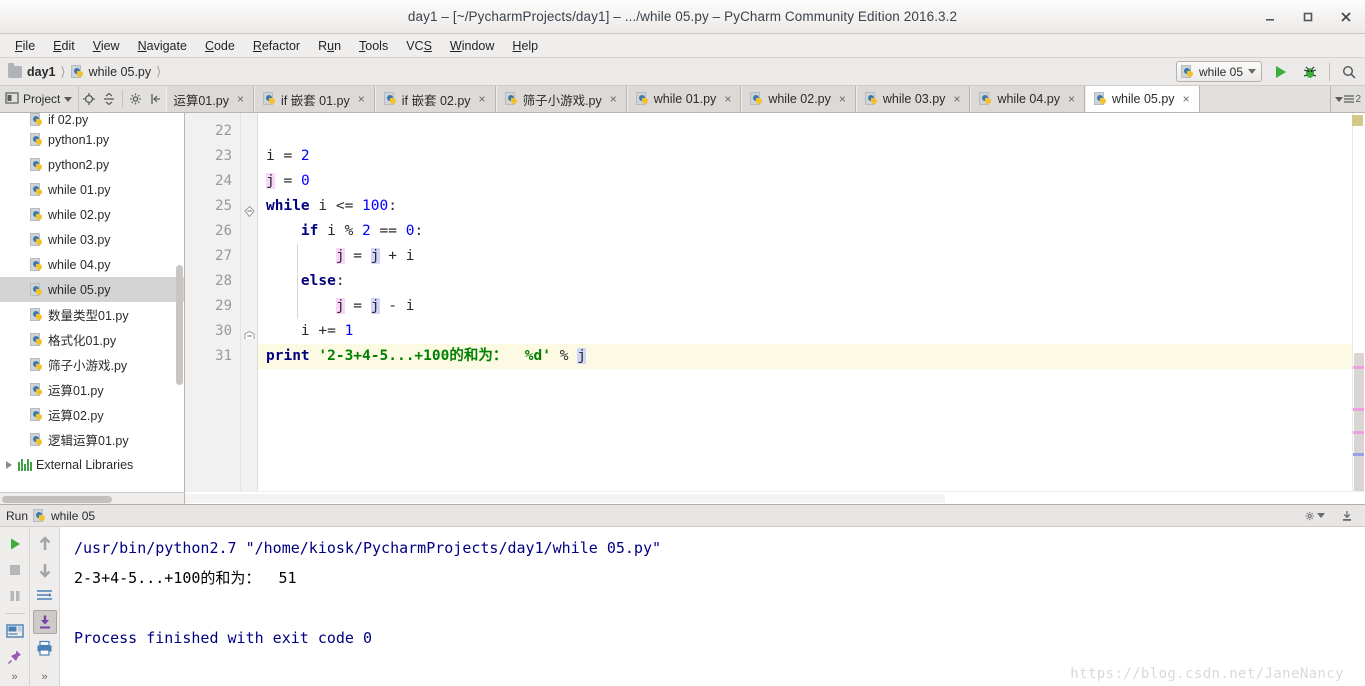 The width and height of the screenshot is (1365, 686). Describe the element at coordinates (109, 99) in the screenshot. I see `collapse-all-icon` at that location.